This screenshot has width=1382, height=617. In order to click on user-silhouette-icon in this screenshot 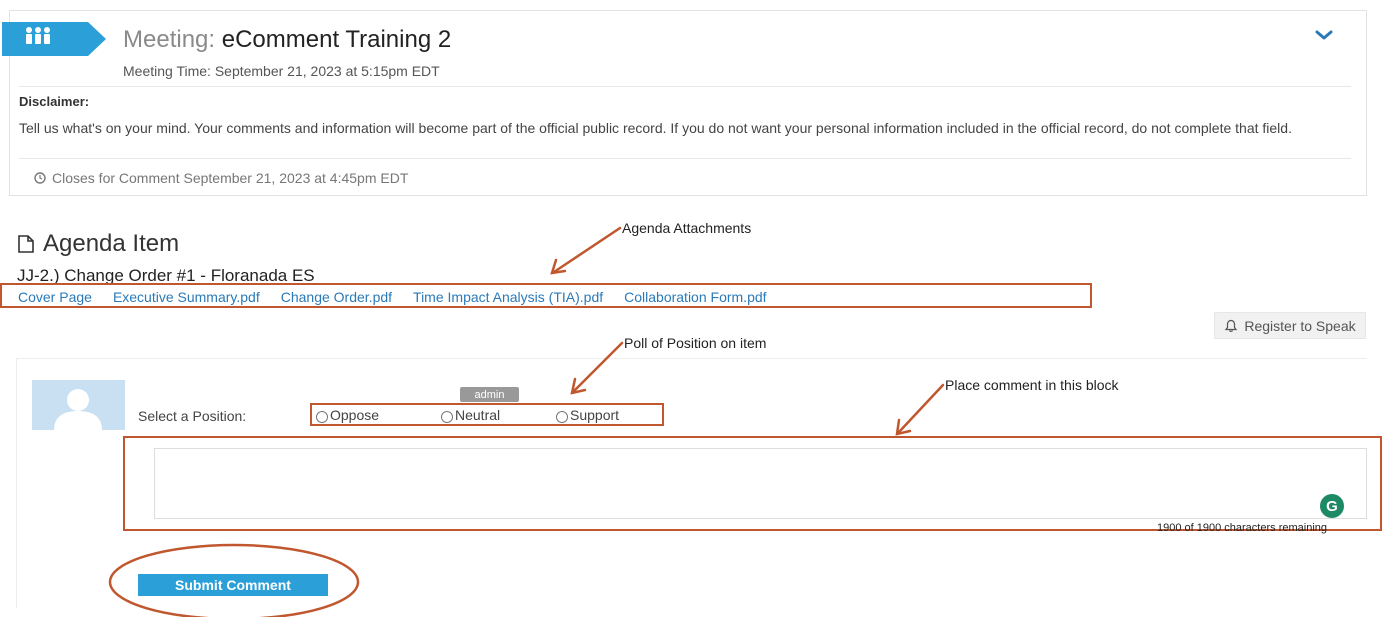, I will do `click(78, 409)`.